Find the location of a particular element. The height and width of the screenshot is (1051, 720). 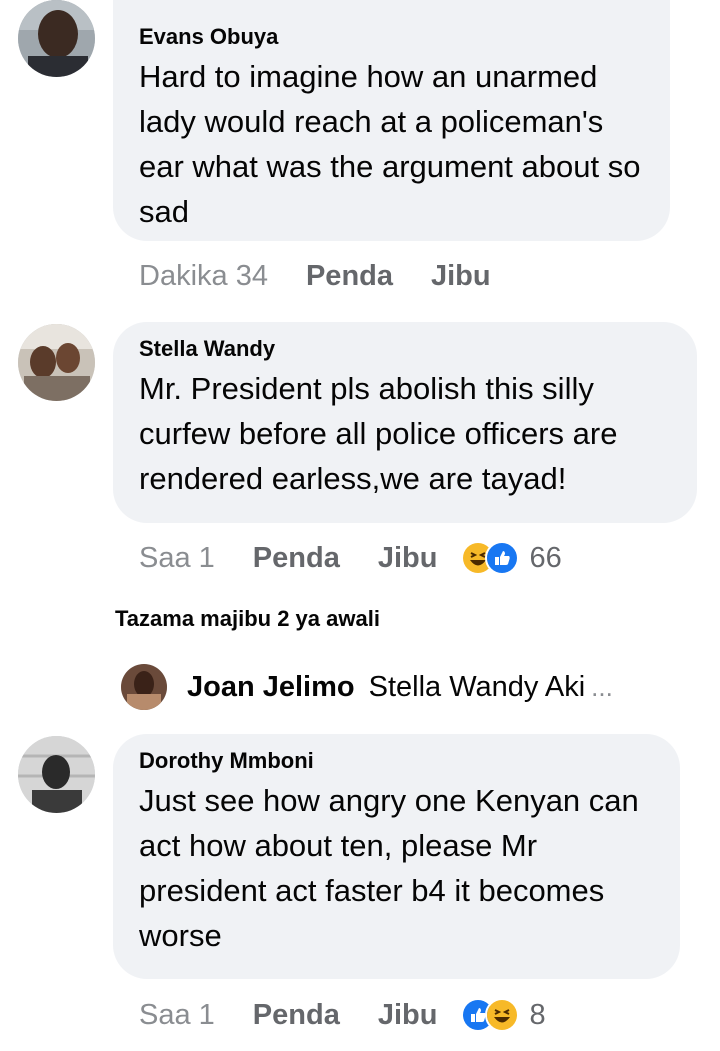

avatar-joan-jelimo is located at coordinates (144, 687).